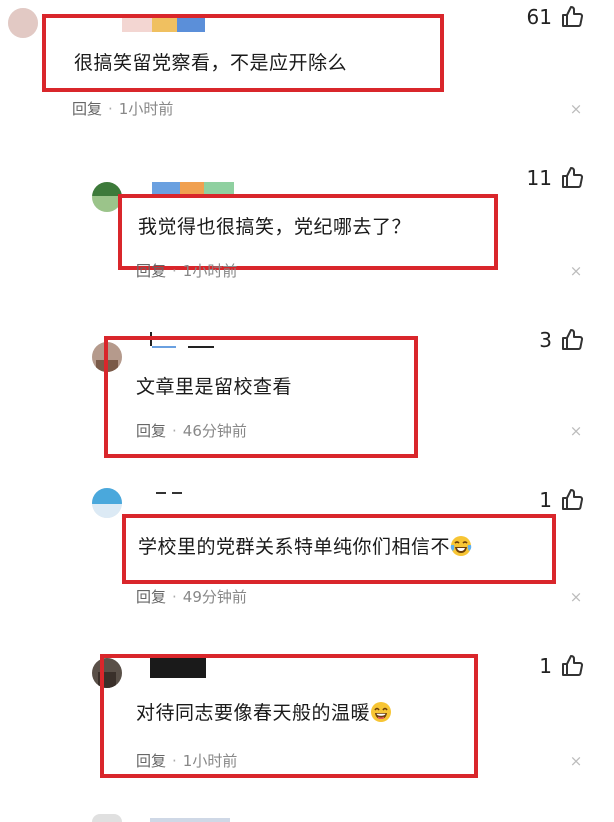 This screenshot has height=822, width=614. I want to click on comment-text: 文章里是留校查看, so click(214, 387).